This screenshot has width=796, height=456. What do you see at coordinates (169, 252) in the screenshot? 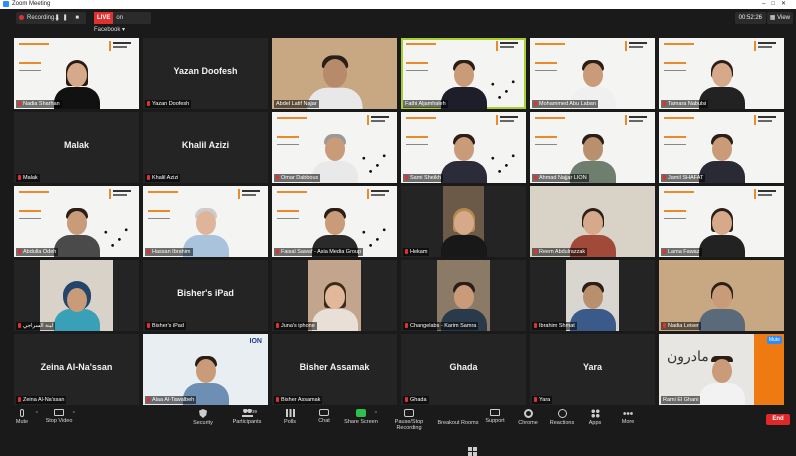
I see `participant-name: Hassan Ibrahim` at bounding box center [169, 252].